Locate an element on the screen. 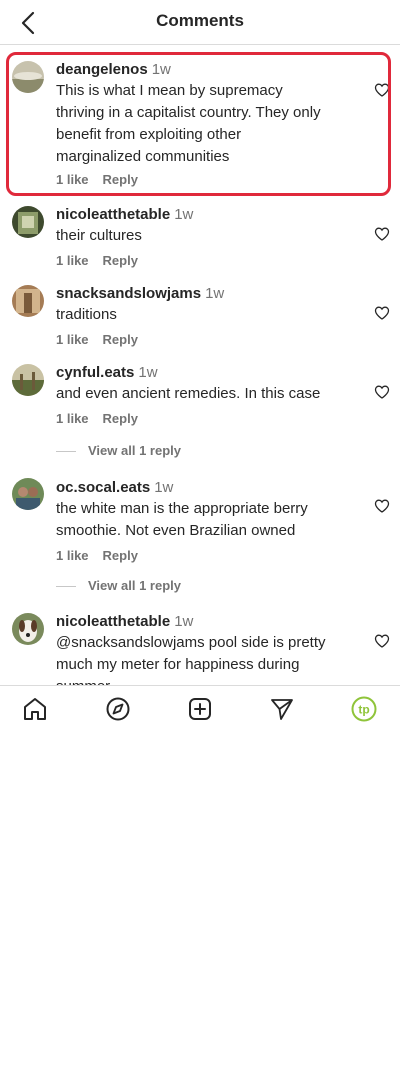  comment-line: This is what I mean by ​​supremacy is located at coordinates (169, 90).